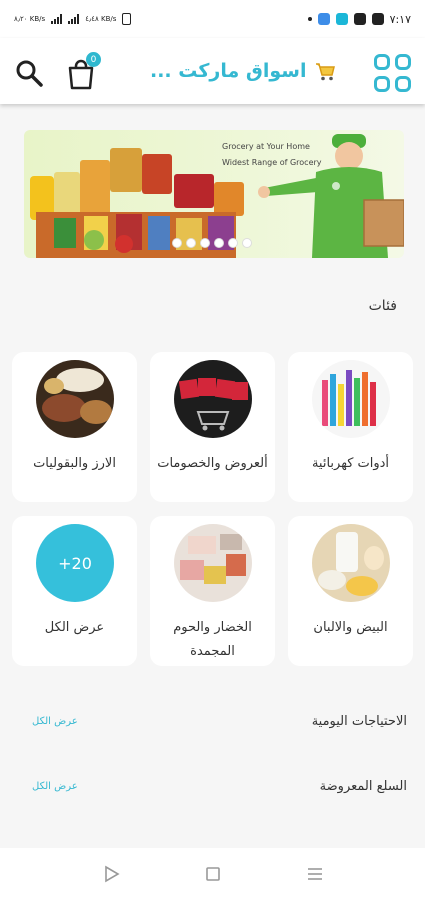 This screenshot has height=900, width=425. I want to click on grid-menu-icon, so click(382, 62).